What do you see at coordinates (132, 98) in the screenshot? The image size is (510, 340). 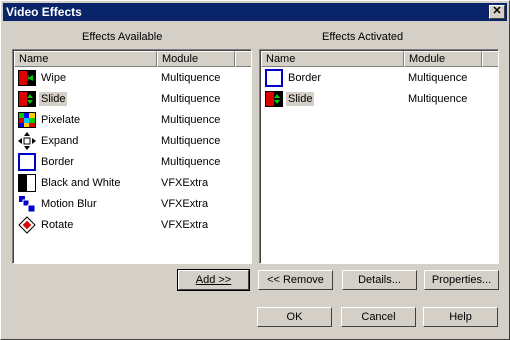 I see `available-effect-row: Slide Multiquence` at bounding box center [132, 98].